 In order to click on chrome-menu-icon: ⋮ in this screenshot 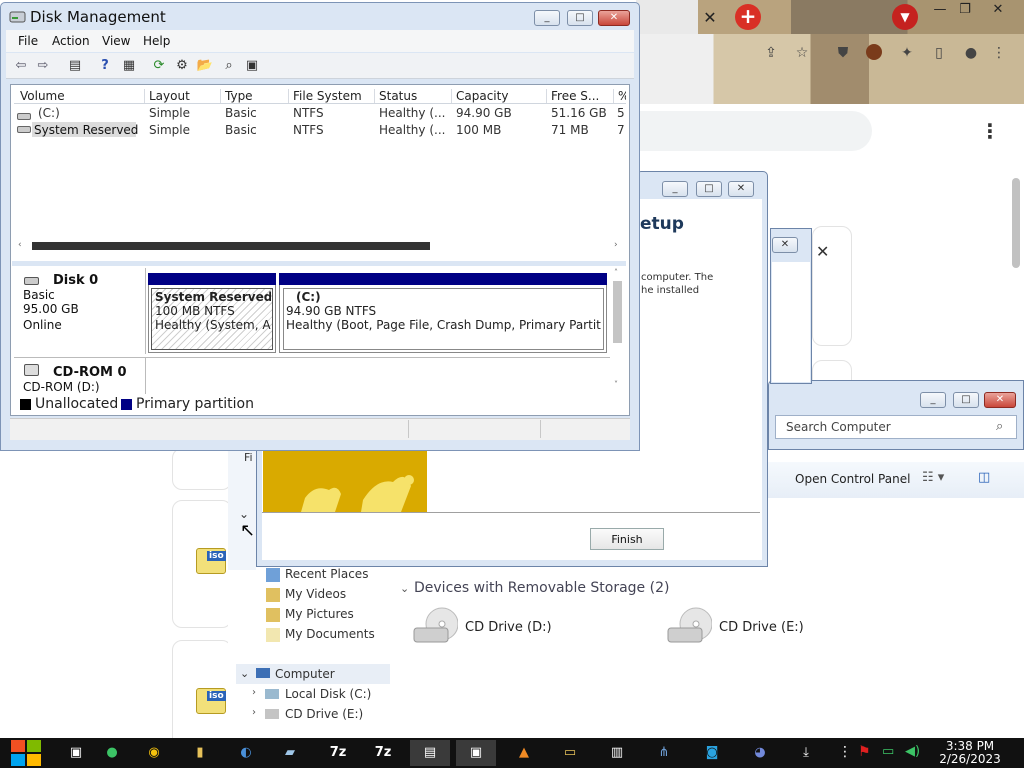, I will do `click(999, 53)`.